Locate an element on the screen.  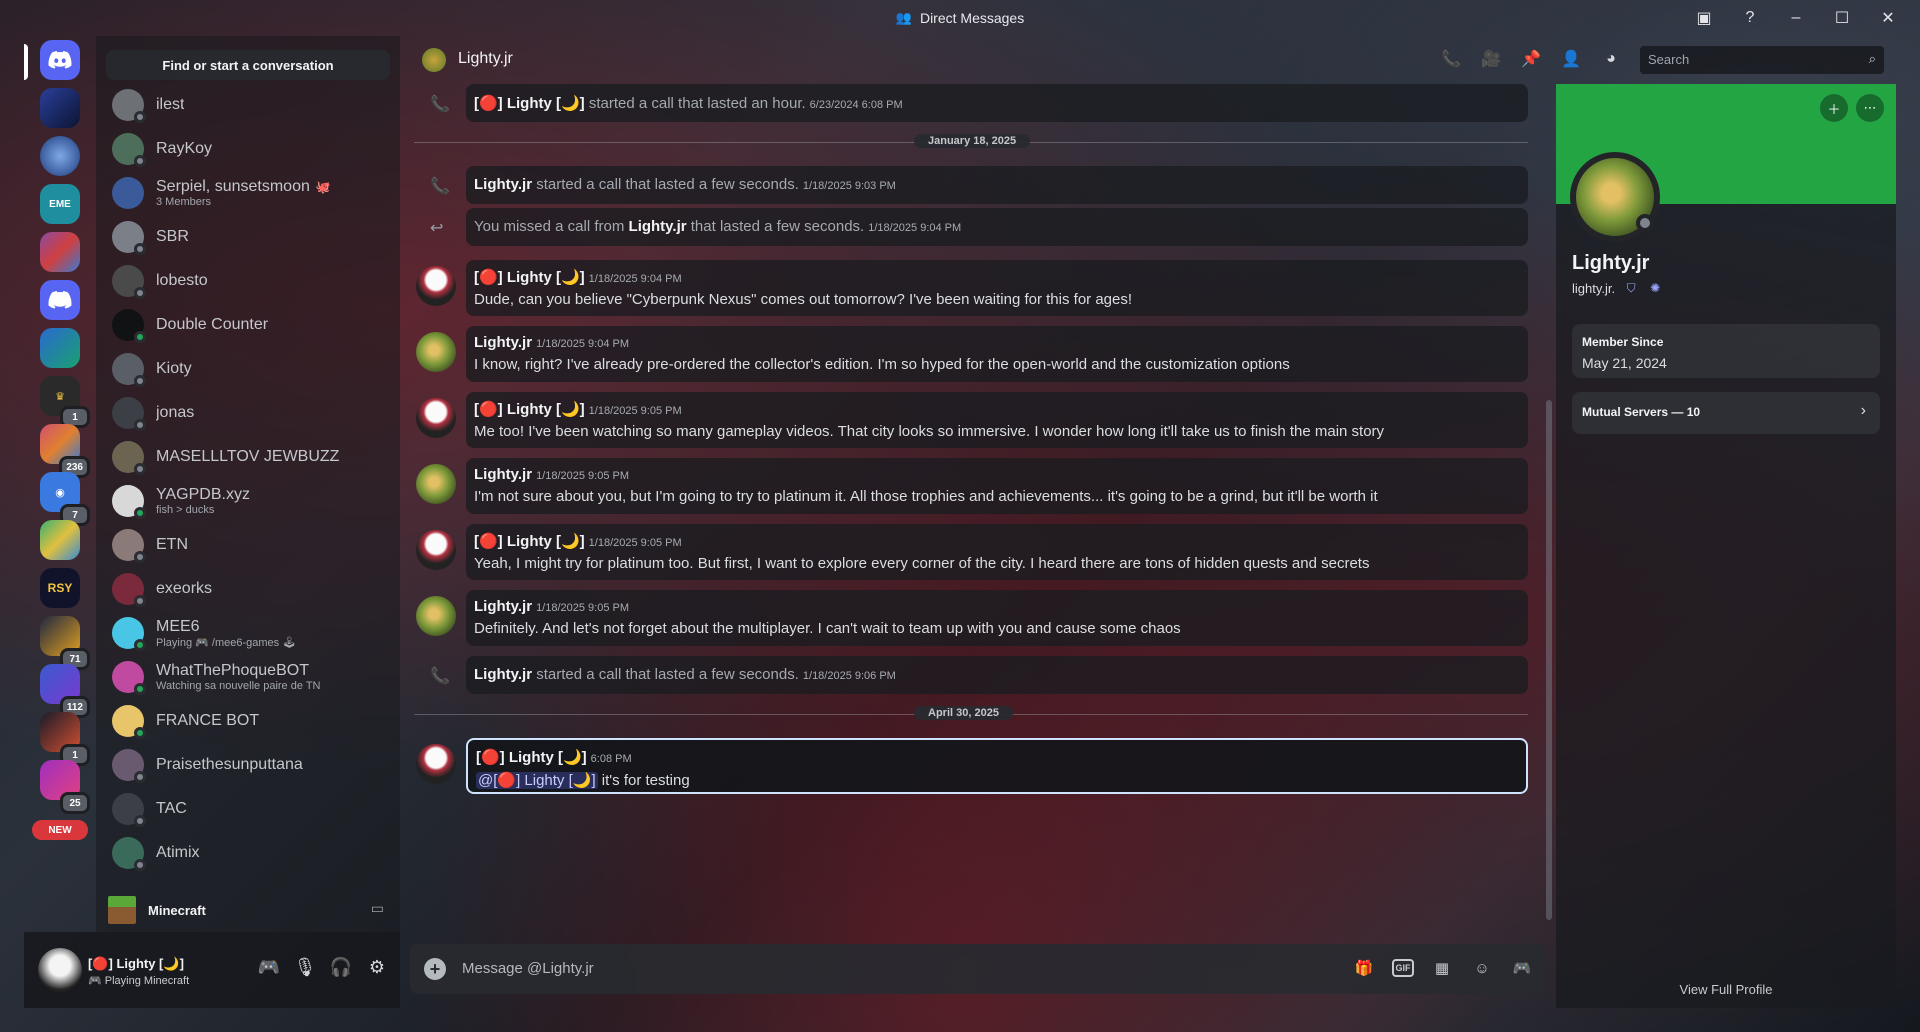
message-text: @[🔴] Lighty [🌙] it's for testing is located at coordinates (997, 780).